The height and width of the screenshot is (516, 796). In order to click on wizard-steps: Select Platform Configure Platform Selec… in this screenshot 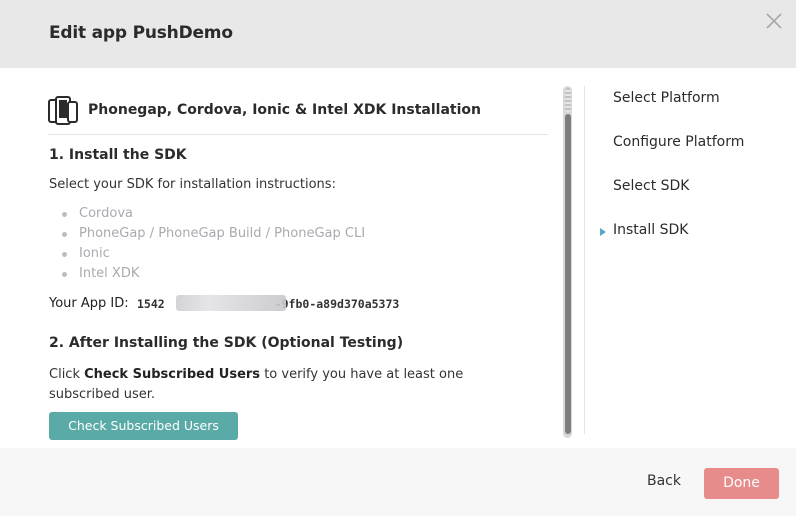, I will do `click(695, 218)`.